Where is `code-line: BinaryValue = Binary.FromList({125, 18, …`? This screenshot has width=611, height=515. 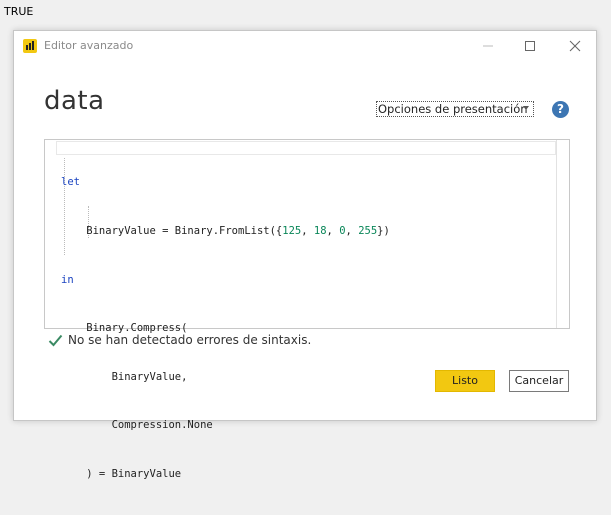 code-line: BinaryValue = Binary.FromList({125, 18, … is located at coordinates (225, 231).